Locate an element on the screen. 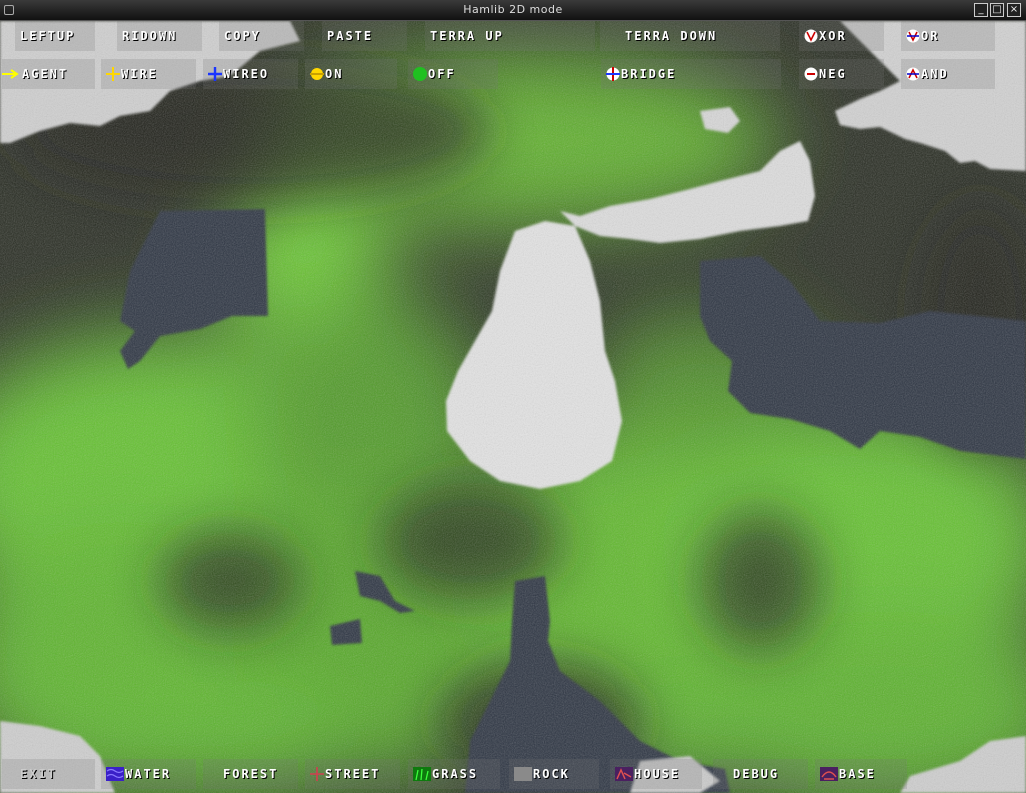  wire-label: WIRE is located at coordinates (139, 74).